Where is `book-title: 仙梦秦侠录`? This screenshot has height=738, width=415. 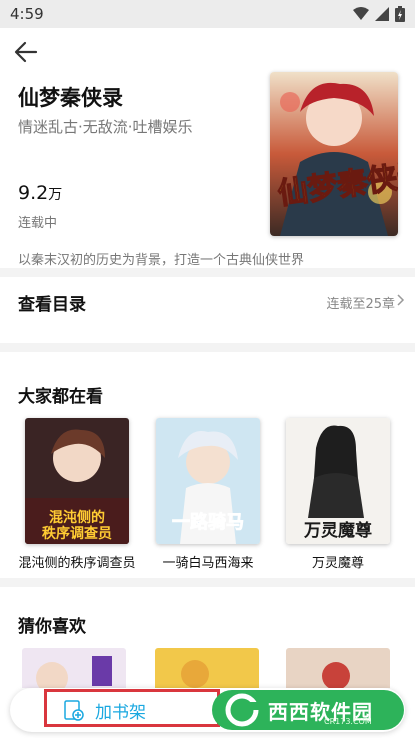 book-title: 仙梦秦侠录 is located at coordinates (70, 98).